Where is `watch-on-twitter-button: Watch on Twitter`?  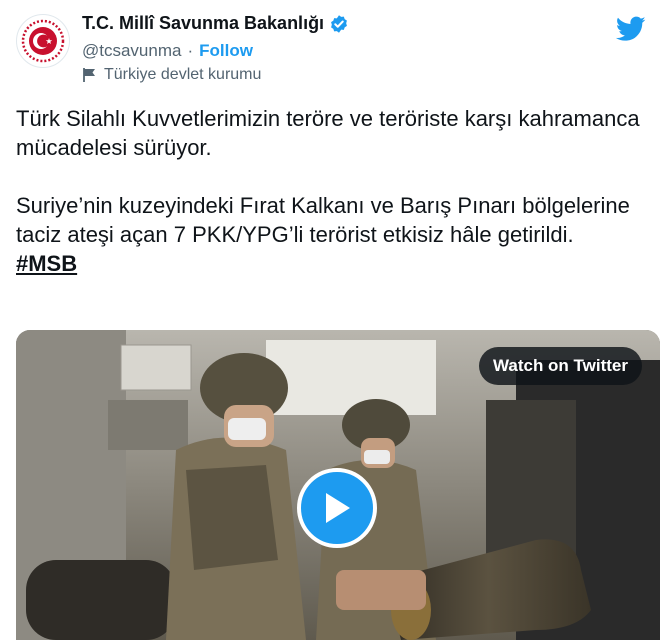
watch-on-twitter-button: Watch on Twitter is located at coordinates (560, 366).